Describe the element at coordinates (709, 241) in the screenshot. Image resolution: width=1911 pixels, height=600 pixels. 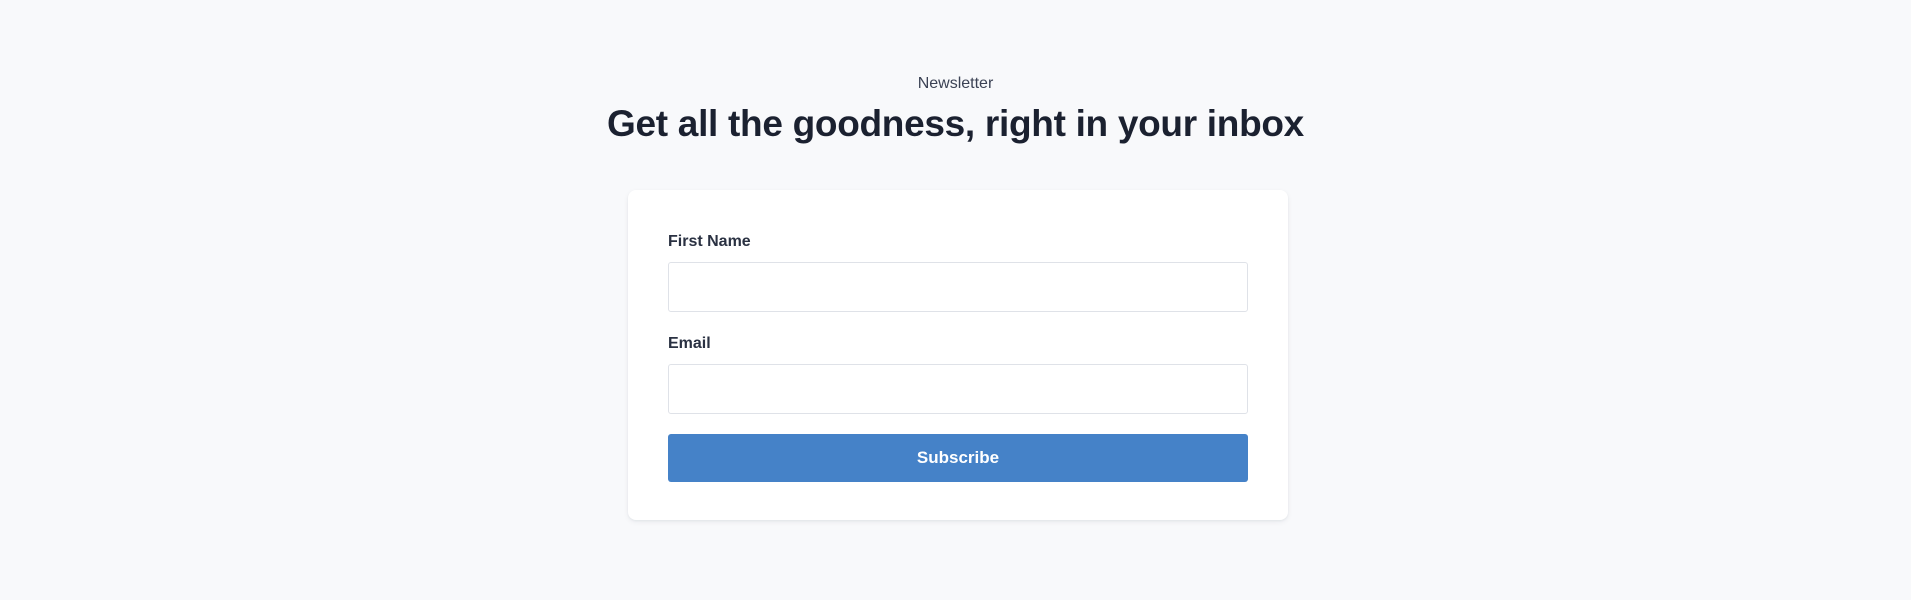
I see `first-name-label: First Name` at that location.